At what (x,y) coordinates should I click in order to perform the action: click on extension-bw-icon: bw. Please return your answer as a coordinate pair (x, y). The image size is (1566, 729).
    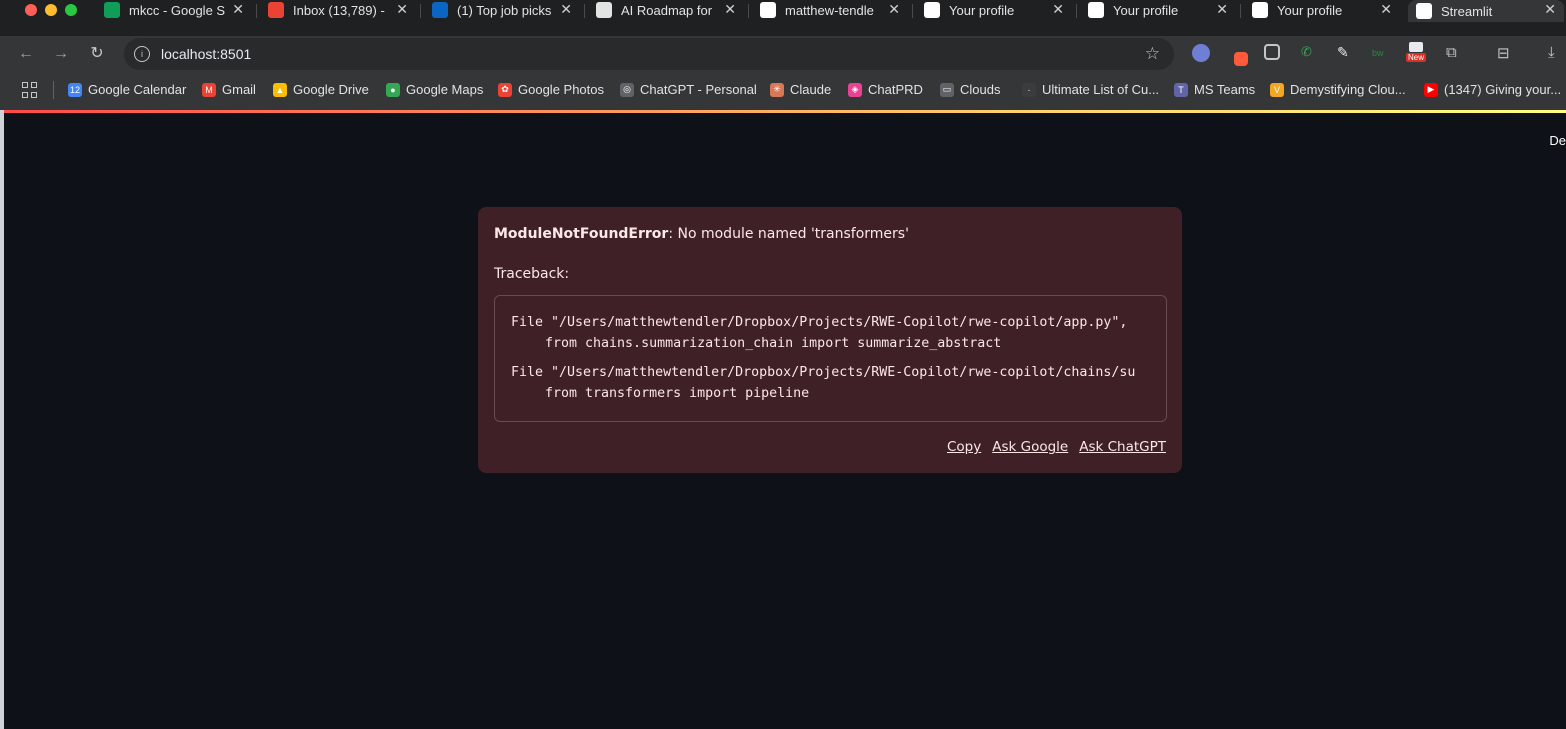
    Looking at the image, I should click on (1381, 53).